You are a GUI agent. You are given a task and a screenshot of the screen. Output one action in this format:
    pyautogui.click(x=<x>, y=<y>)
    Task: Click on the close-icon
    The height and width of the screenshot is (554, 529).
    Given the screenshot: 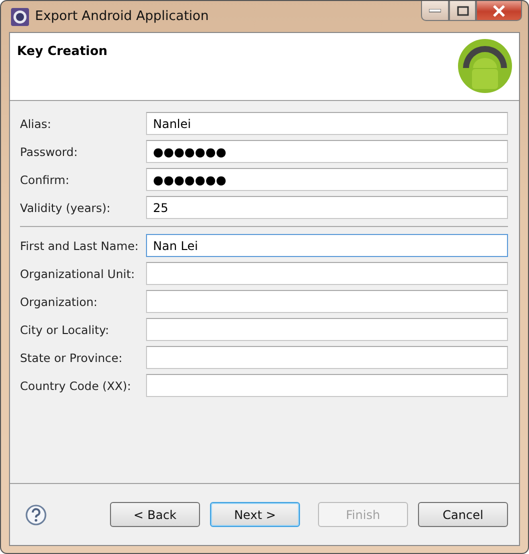 What is the action you would take?
    pyautogui.click(x=499, y=10)
    